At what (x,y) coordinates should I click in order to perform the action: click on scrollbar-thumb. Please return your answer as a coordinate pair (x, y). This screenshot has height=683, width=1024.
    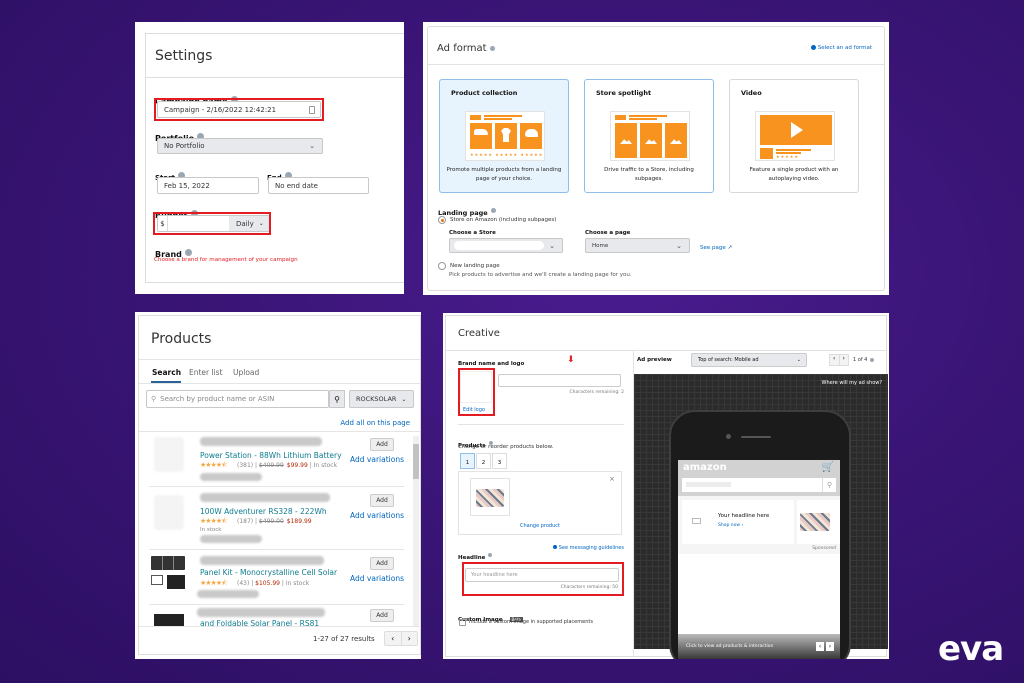
    Looking at the image, I should click on (416, 461).